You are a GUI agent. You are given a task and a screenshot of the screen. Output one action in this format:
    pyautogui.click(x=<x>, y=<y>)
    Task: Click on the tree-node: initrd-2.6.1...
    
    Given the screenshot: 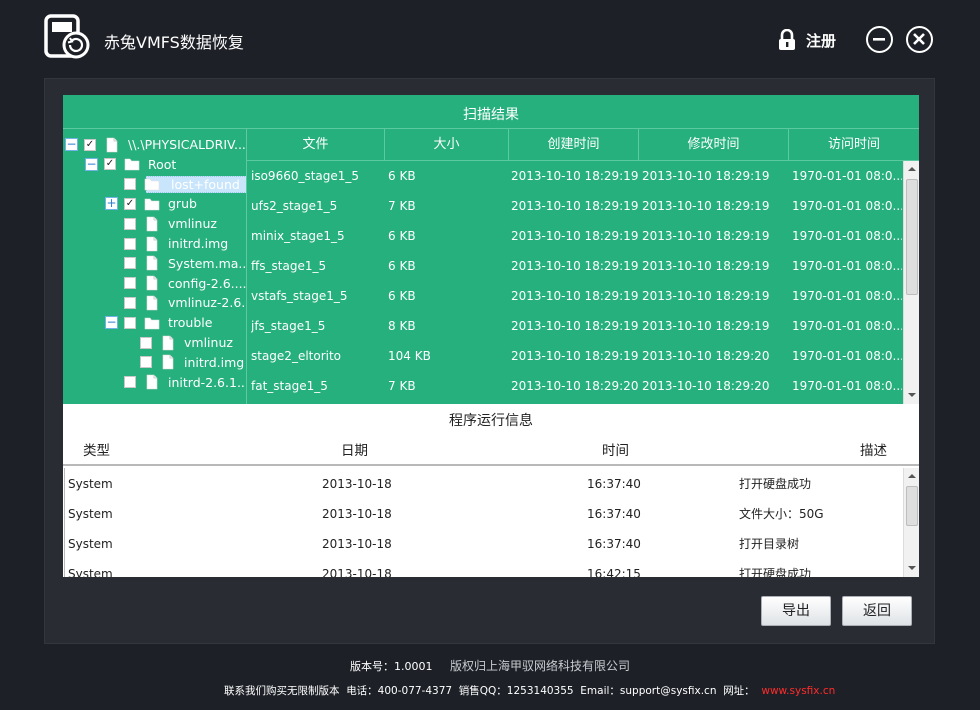 What is the action you would take?
    pyautogui.click(x=175, y=382)
    